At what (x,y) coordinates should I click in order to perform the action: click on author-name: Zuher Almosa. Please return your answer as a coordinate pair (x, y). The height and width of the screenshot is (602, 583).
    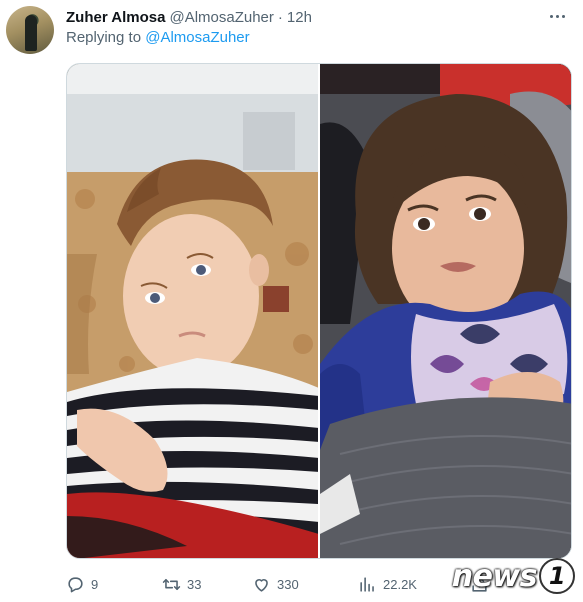
    Looking at the image, I should click on (115, 17).